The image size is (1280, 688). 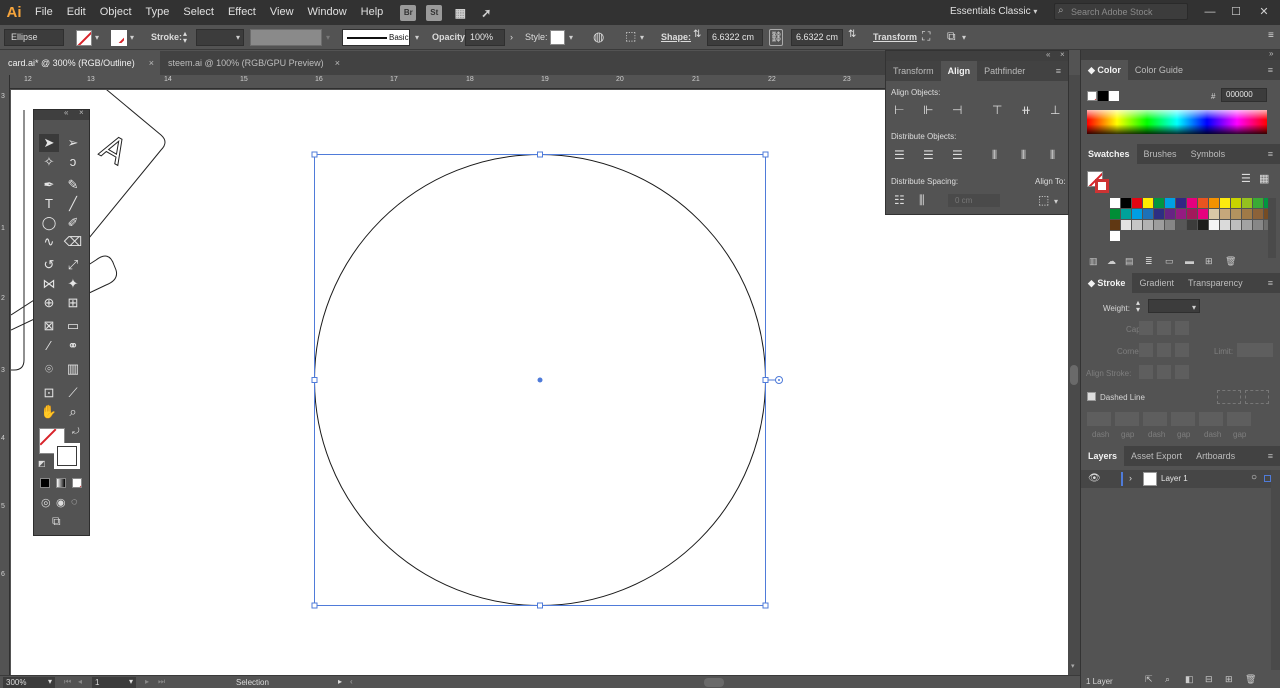 I want to click on tab-layers: Layers, so click(x=1103, y=456).